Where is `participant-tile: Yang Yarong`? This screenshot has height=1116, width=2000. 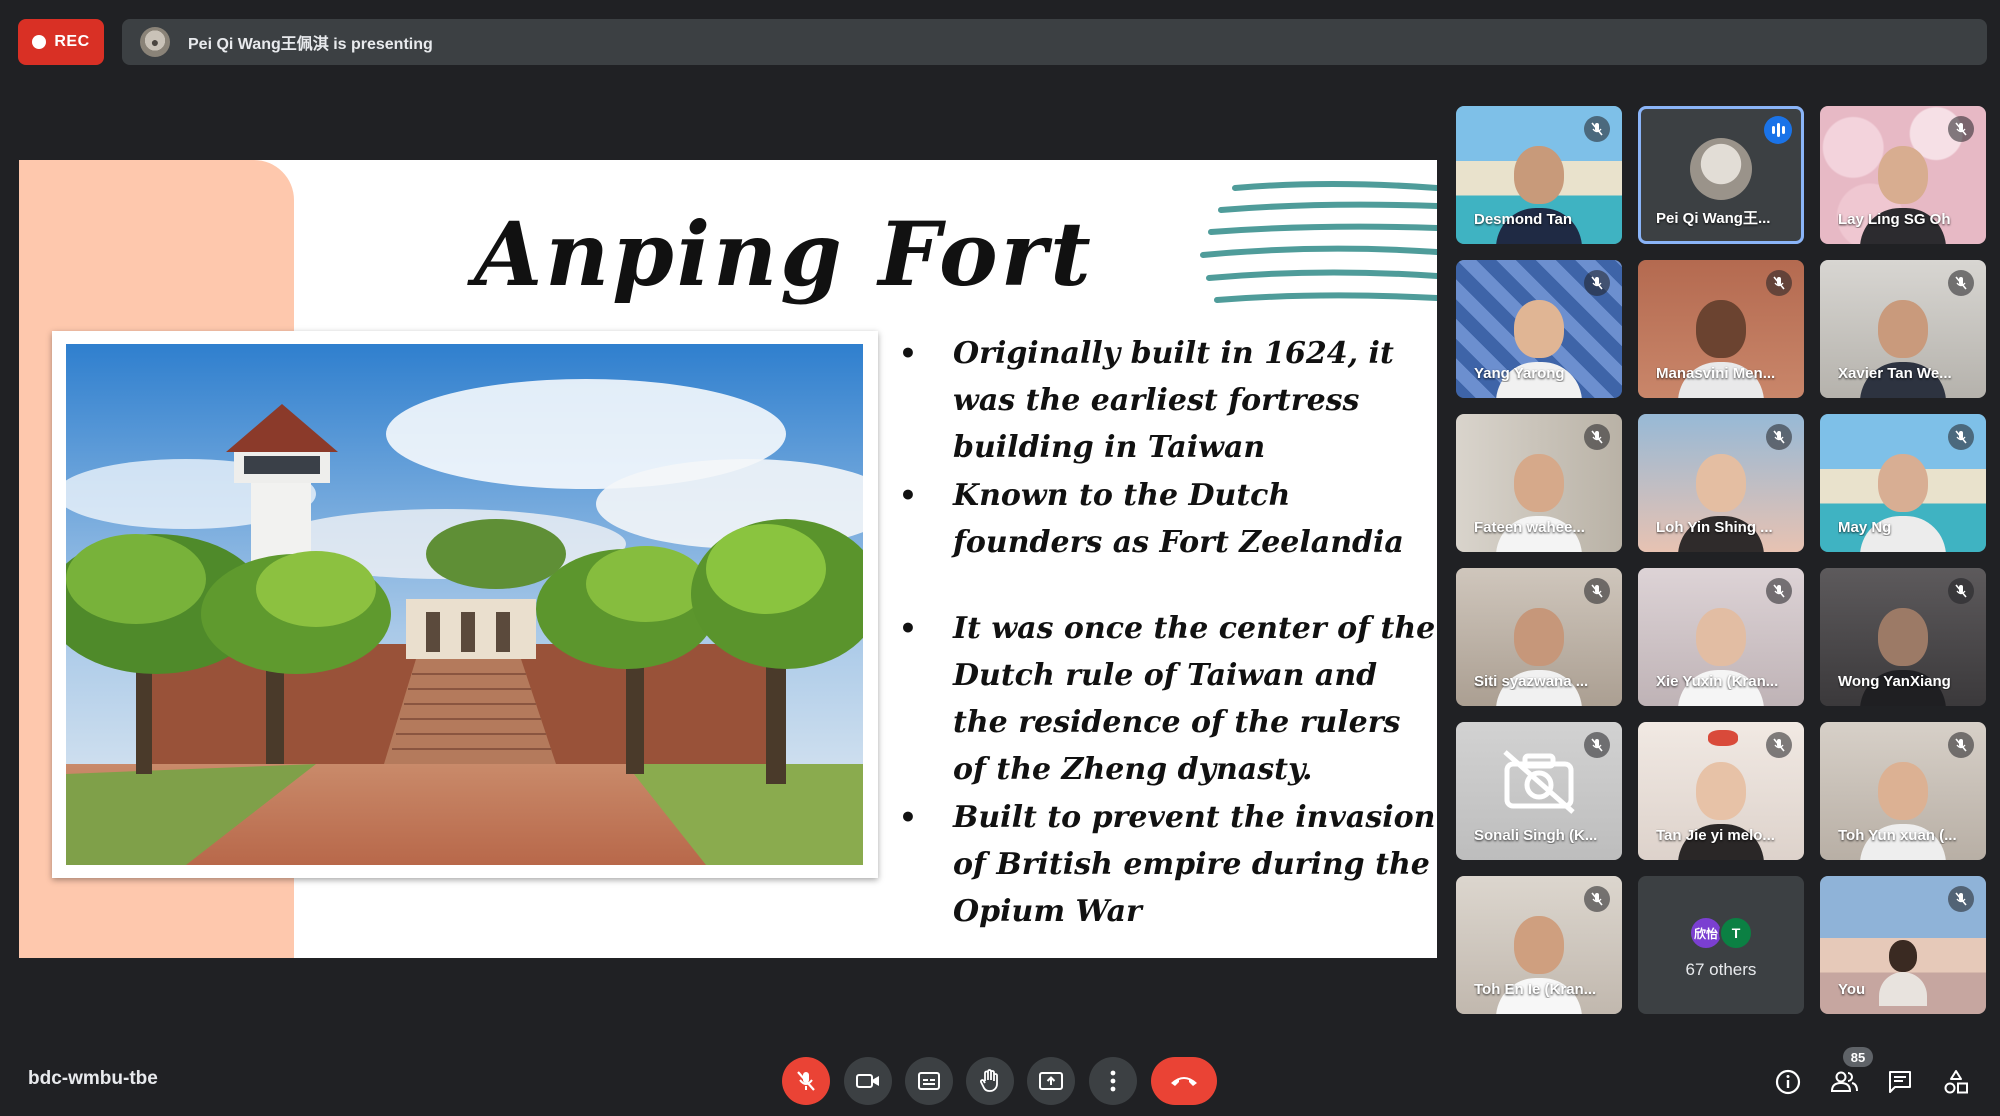 participant-tile: Yang Yarong is located at coordinates (1539, 329).